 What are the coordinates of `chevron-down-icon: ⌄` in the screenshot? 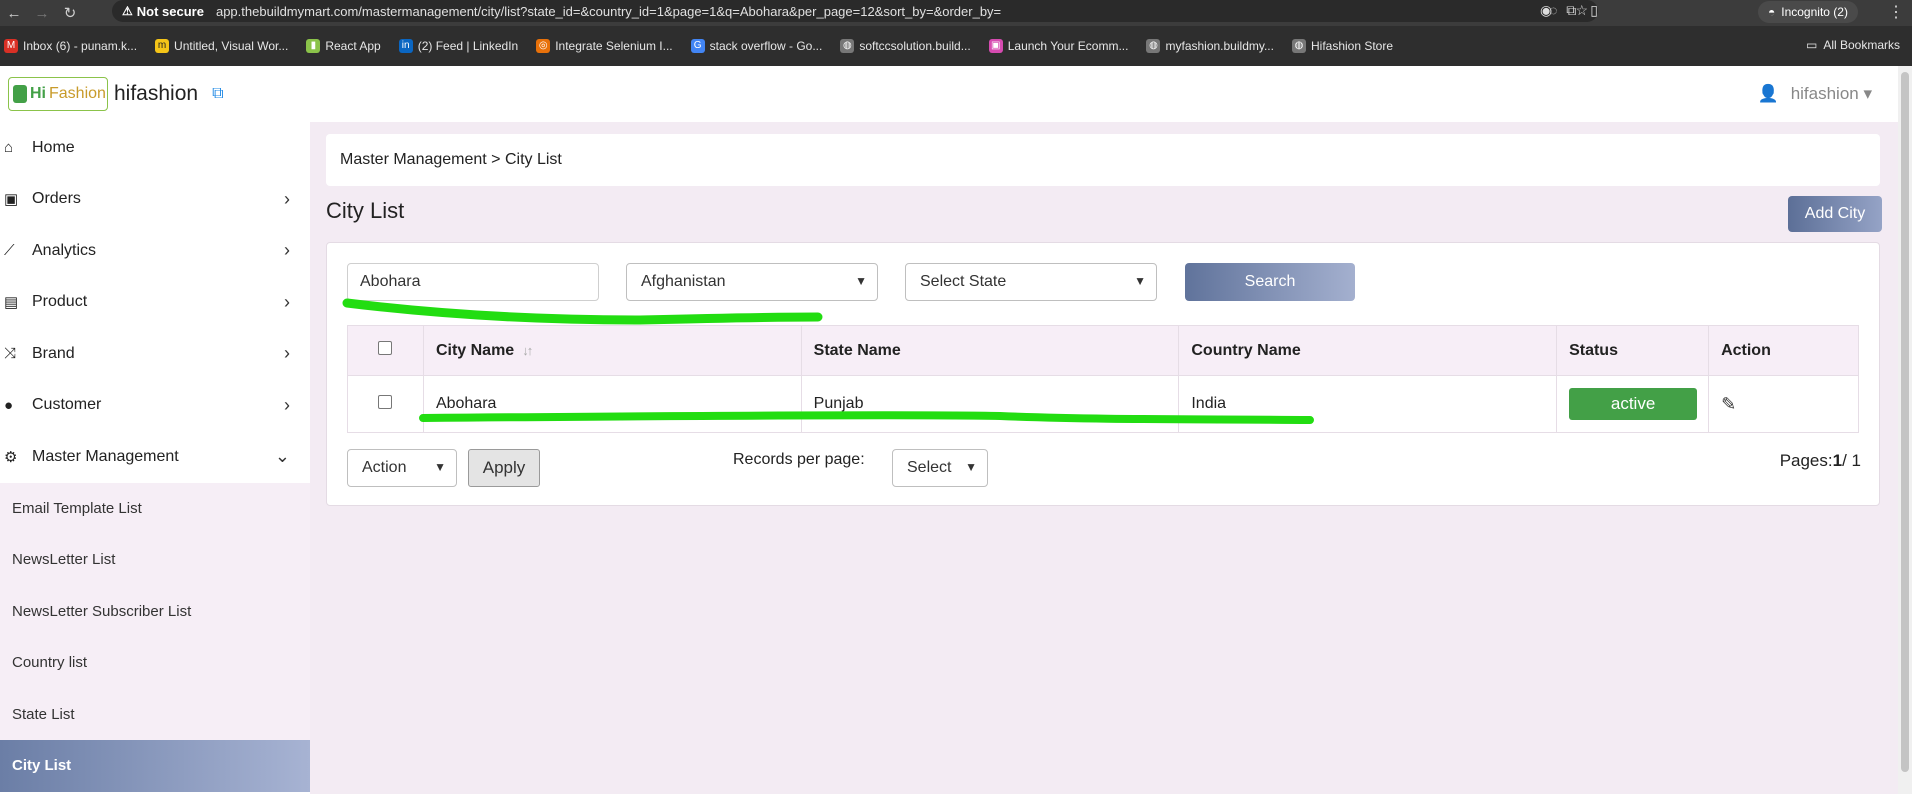 It's located at (282, 456).